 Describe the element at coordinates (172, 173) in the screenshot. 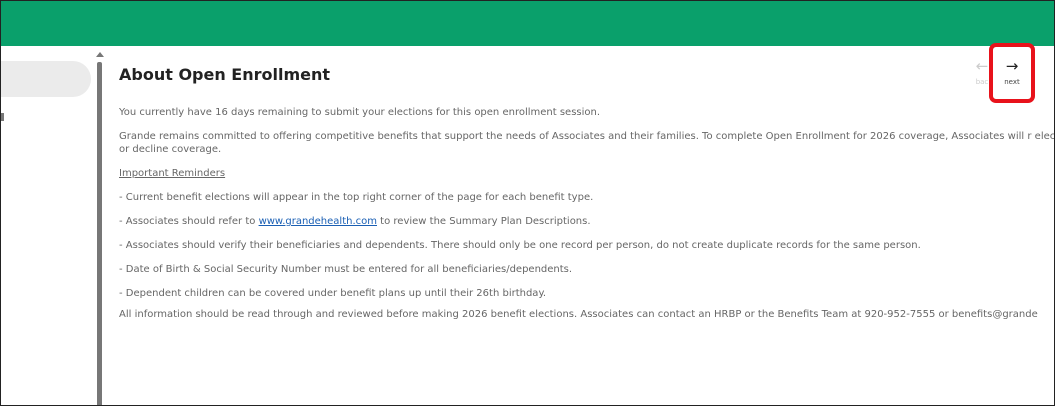

I see `reminders-heading: Important Reminders` at that location.